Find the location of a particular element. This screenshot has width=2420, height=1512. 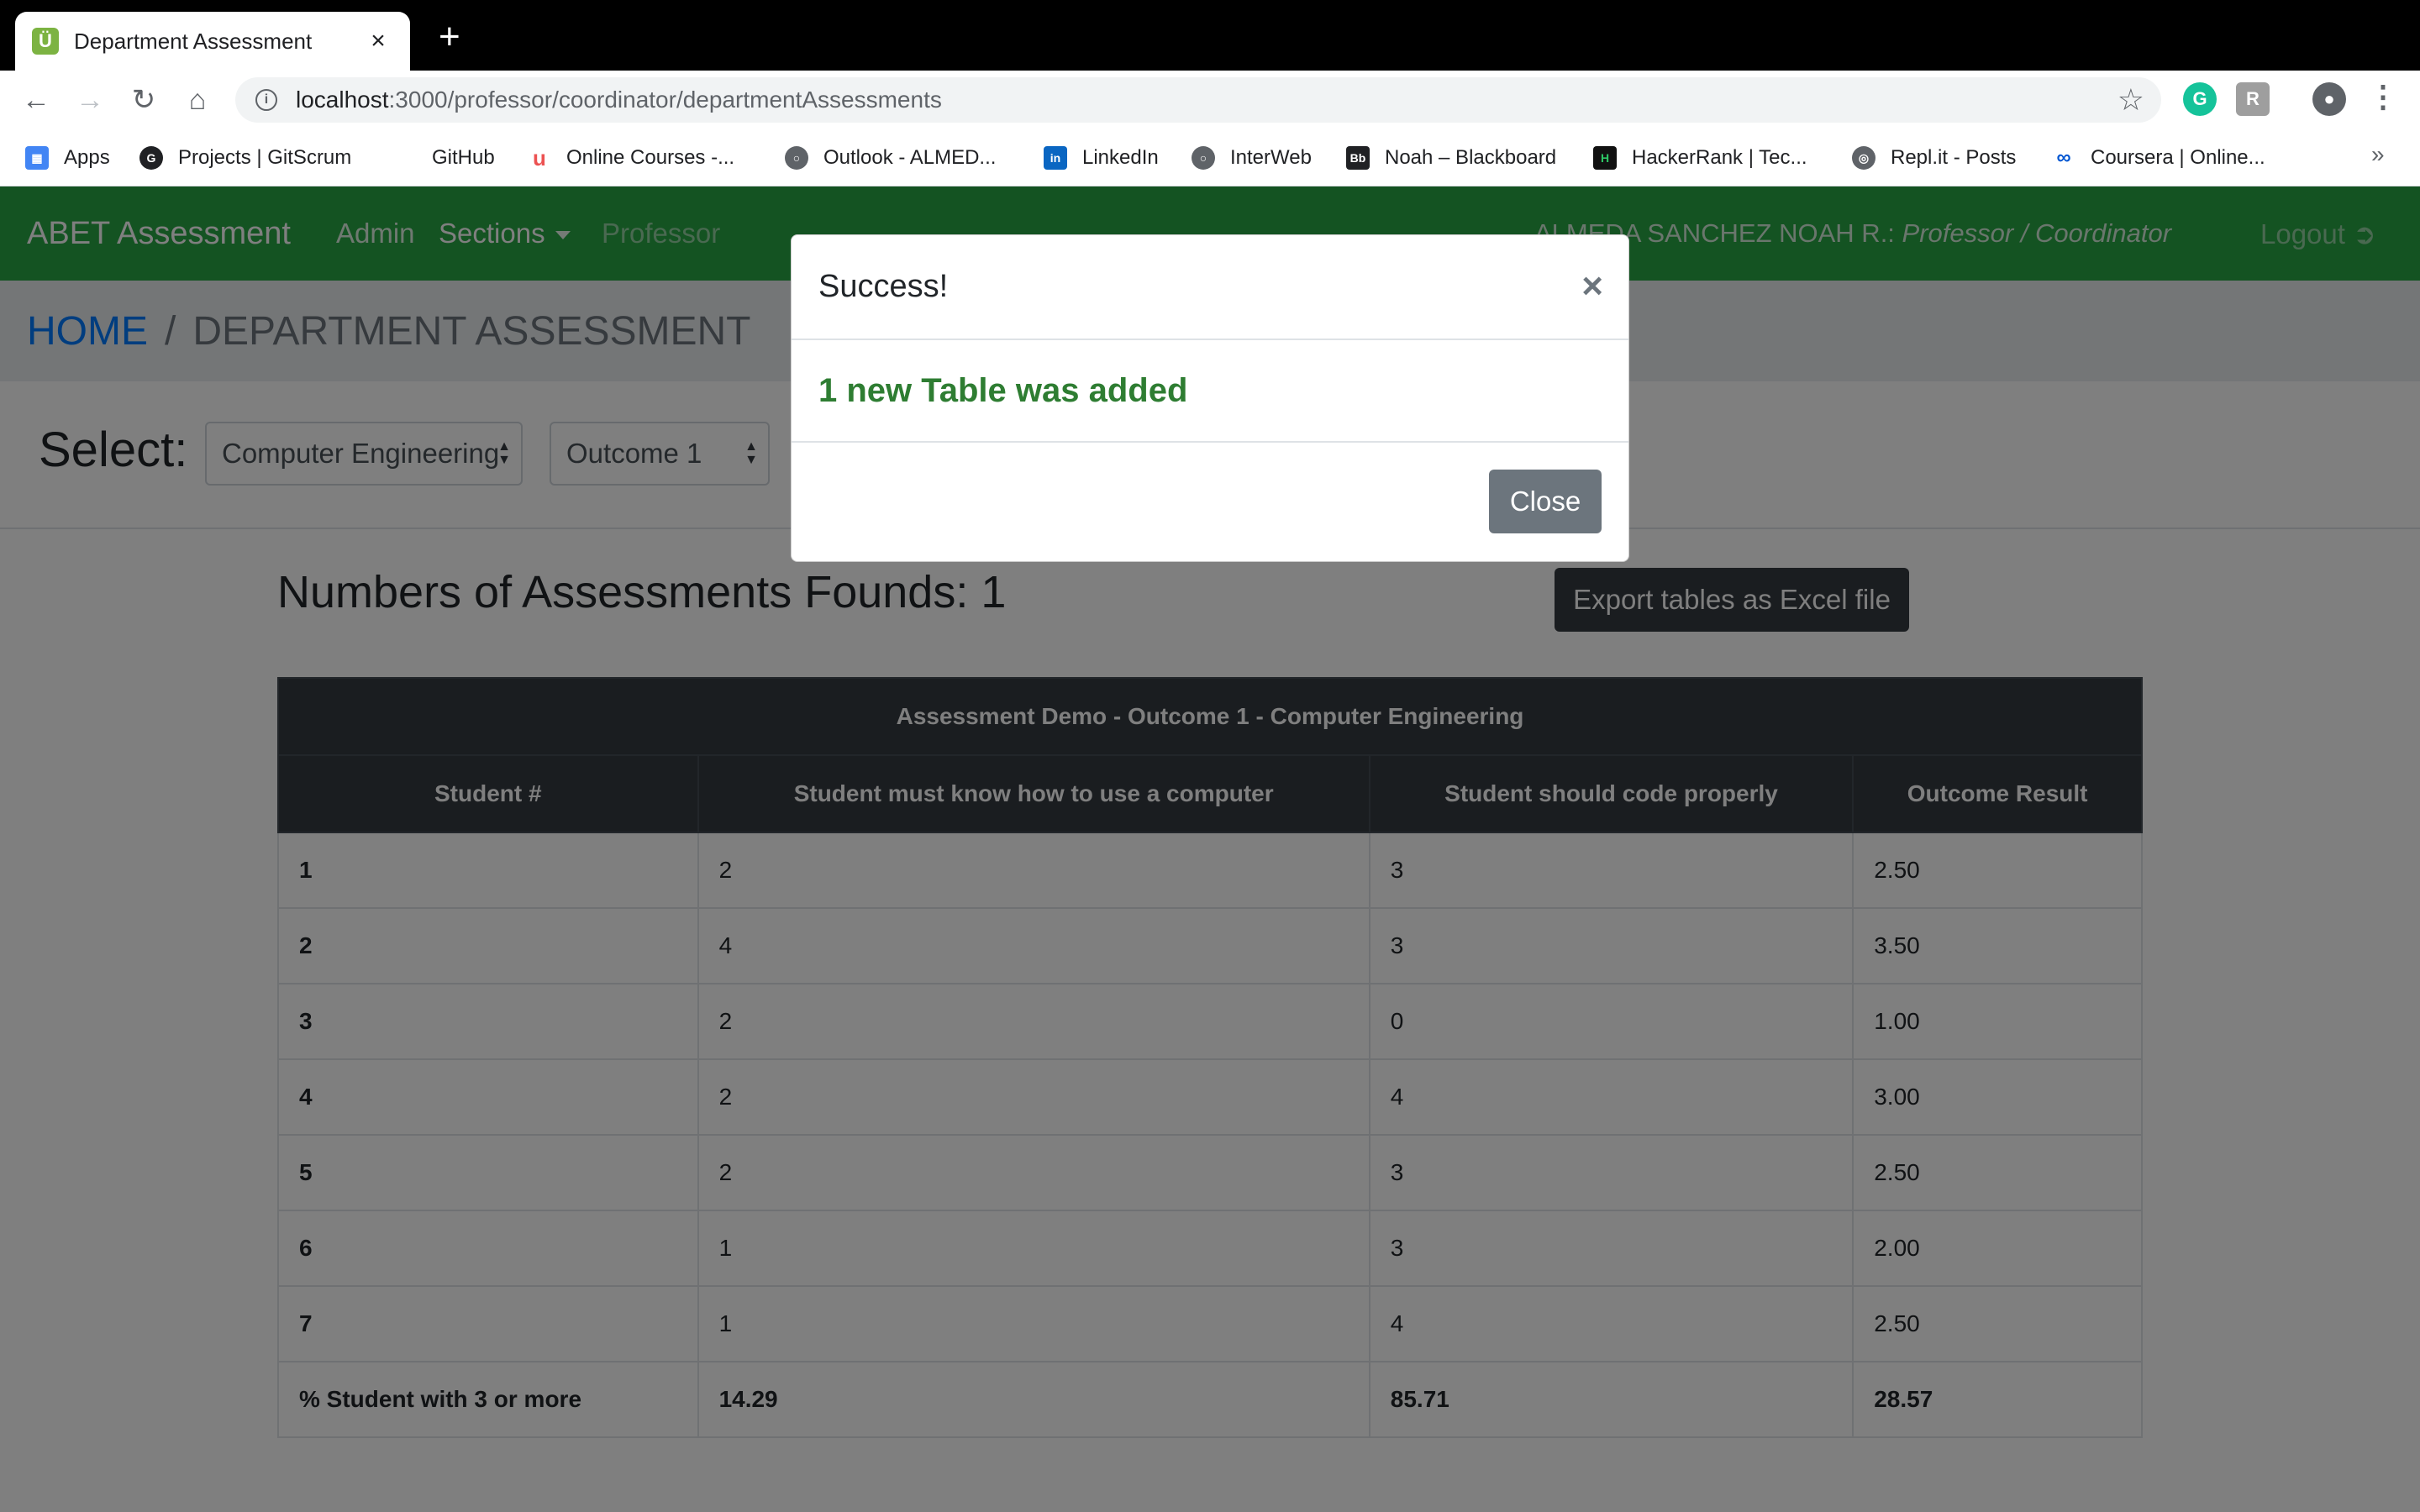

replit-icon: ◎ is located at coordinates (1864, 158).